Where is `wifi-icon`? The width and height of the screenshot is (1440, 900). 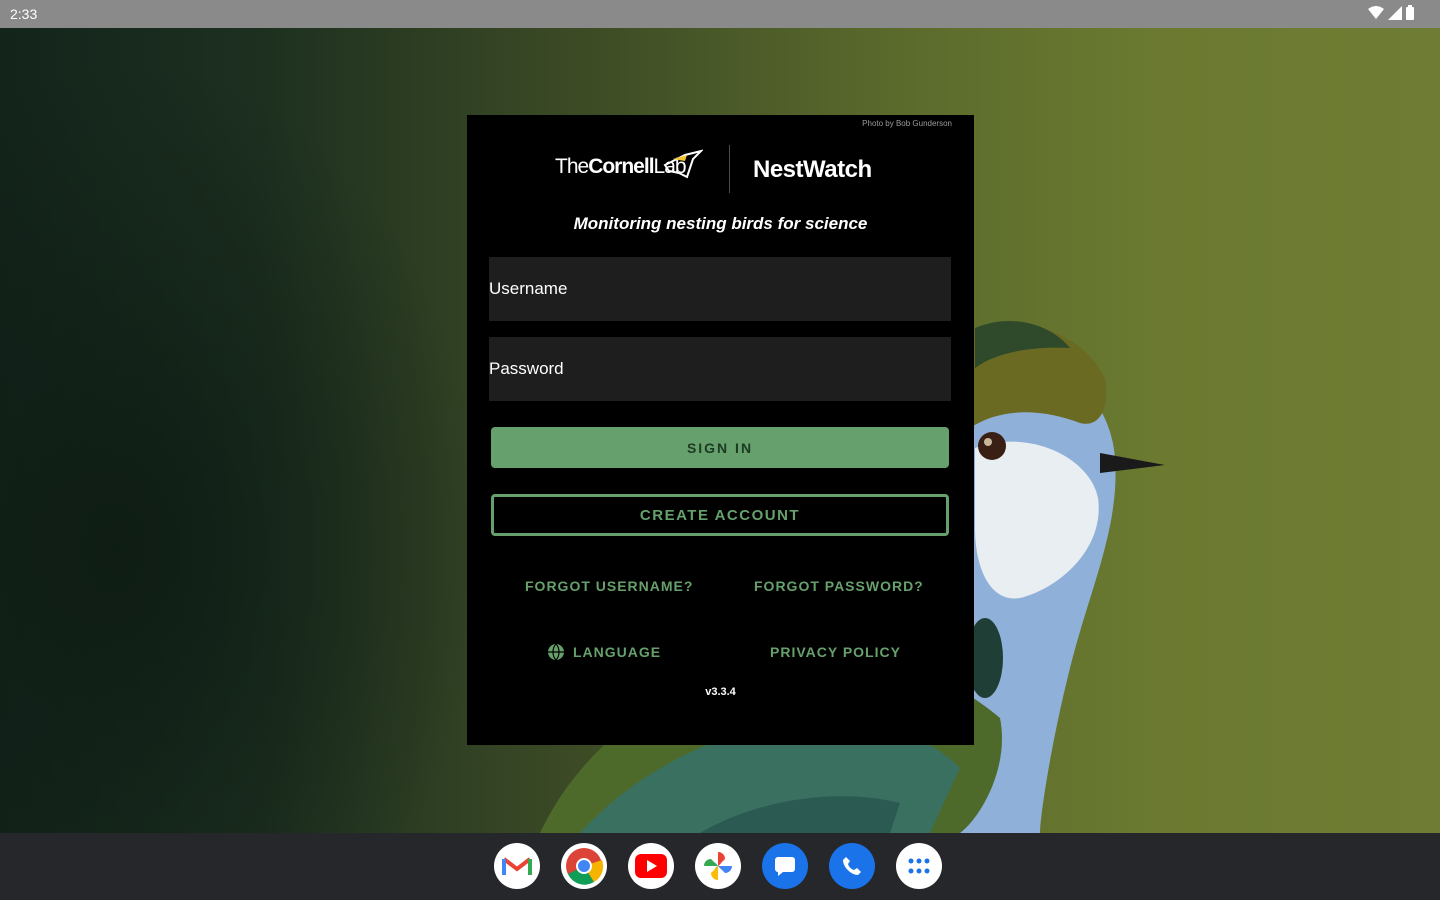 wifi-icon is located at coordinates (1376, 12).